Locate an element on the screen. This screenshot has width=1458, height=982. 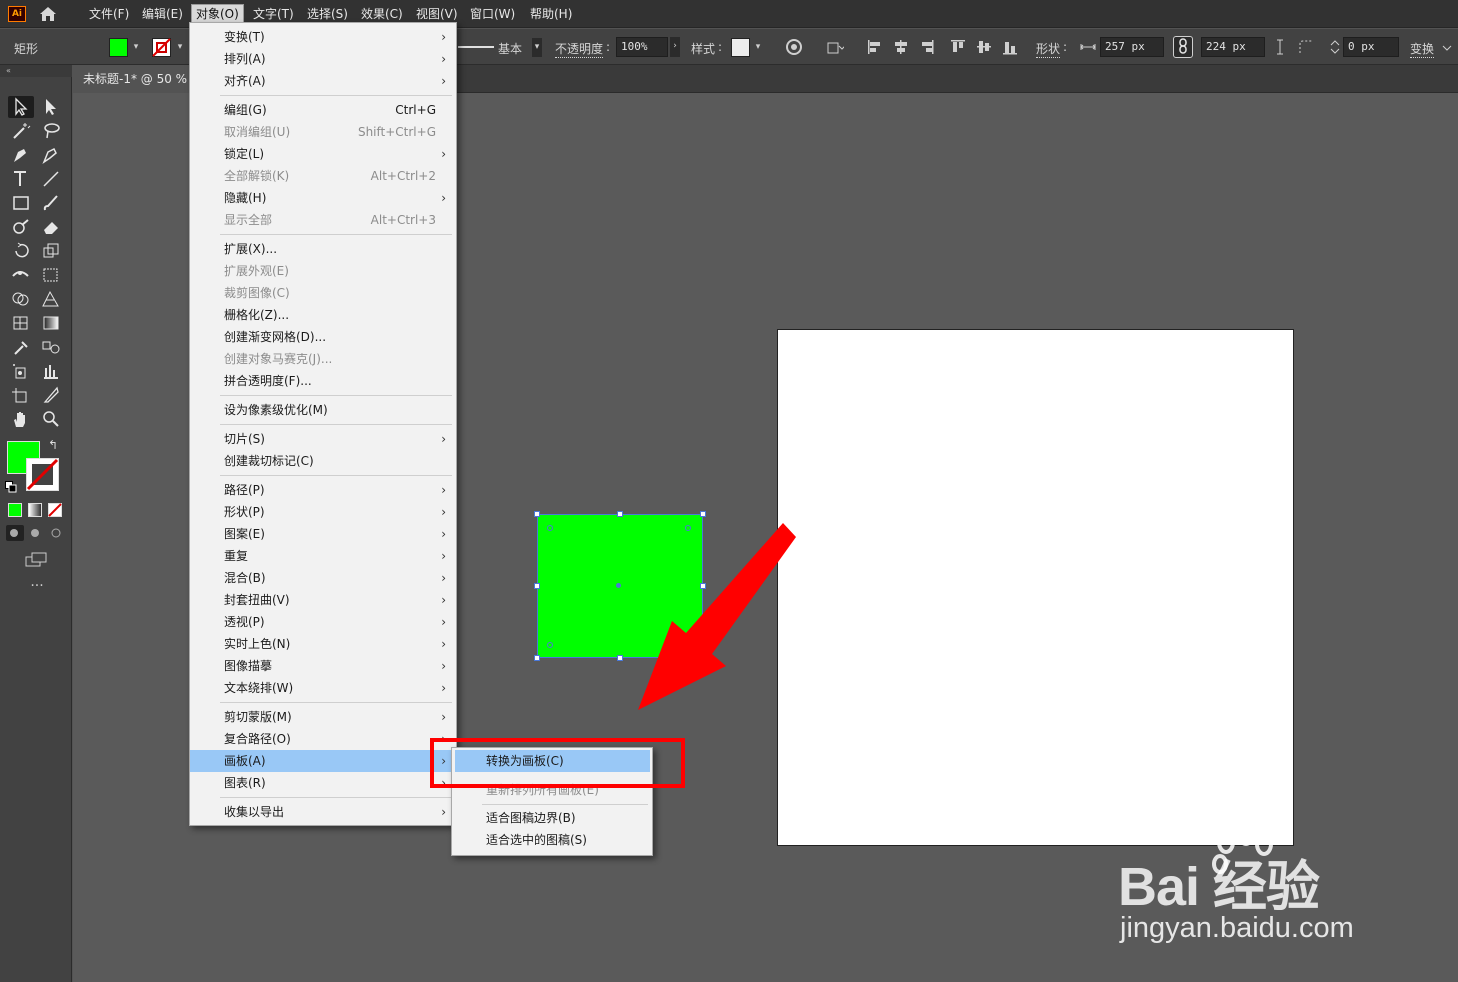
style-swatch is located at coordinates (740, 47).